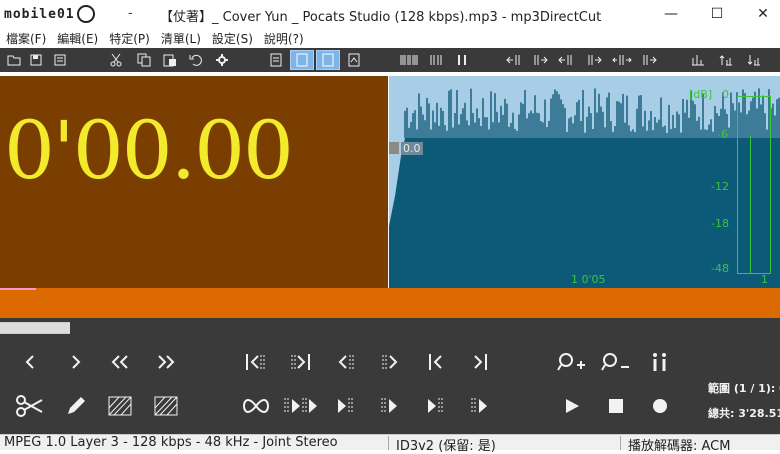 This screenshot has height=454, width=780. I want to click on fade-in-button, so click(120, 406).